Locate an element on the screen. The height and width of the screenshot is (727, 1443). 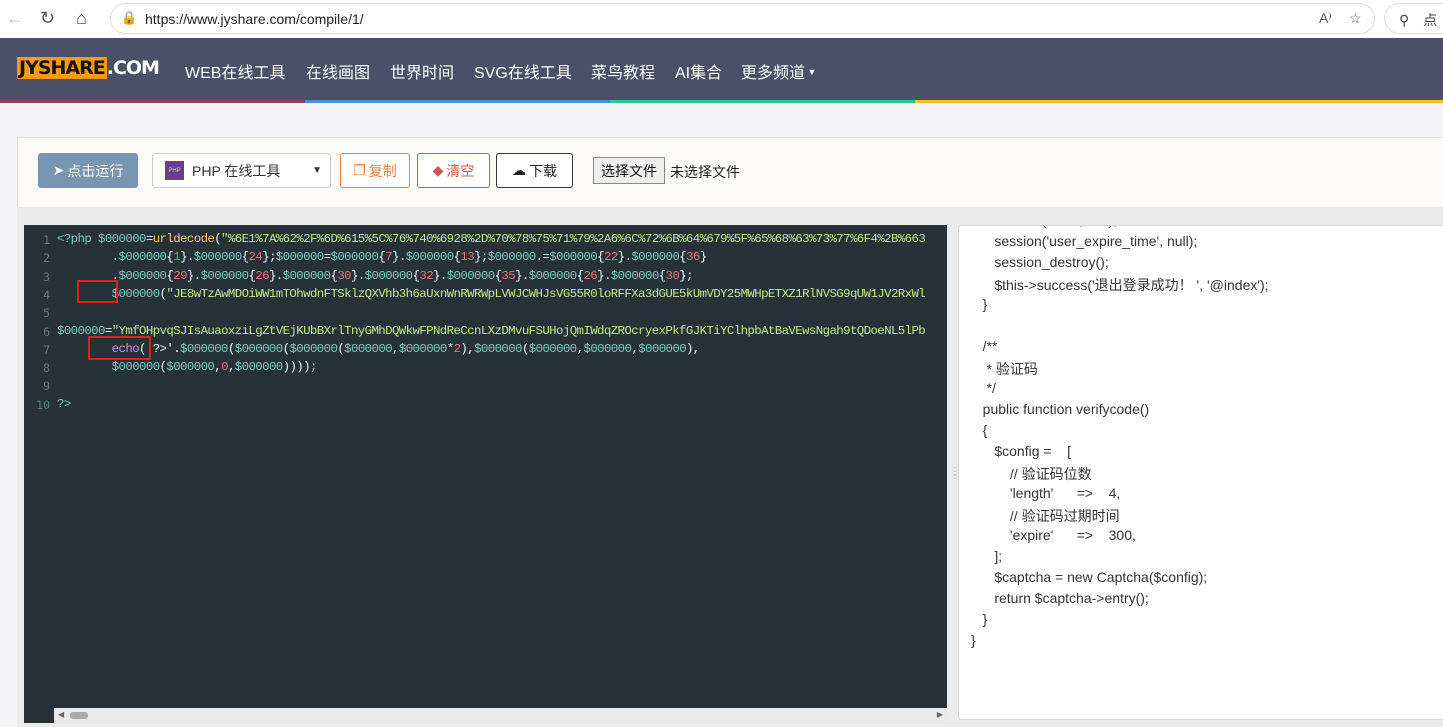
copy-button: ❐ 复制 is located at coordinates (375, 170).